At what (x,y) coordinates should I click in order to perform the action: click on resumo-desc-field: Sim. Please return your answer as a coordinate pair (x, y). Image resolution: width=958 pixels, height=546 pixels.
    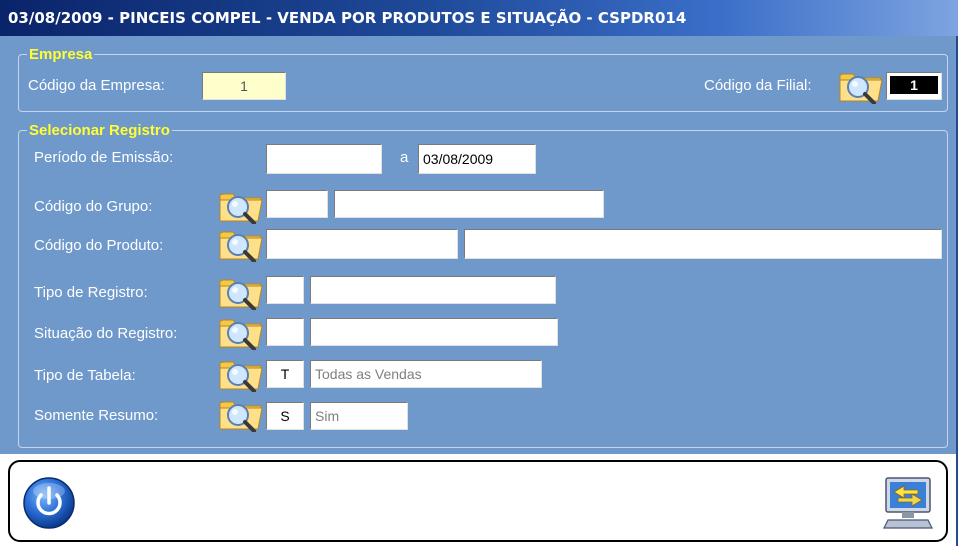
    Looking at the image, I should click on (359, 416).